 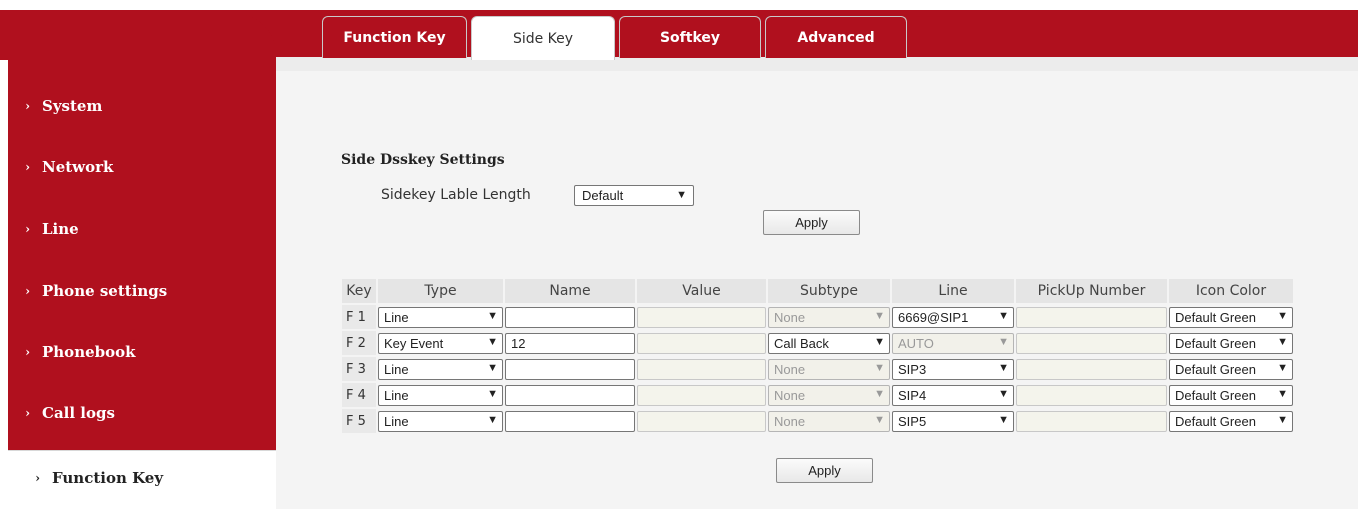 What do you see at coordinates (142, 352) in the screenshot?
I see `sidebar-item-phonebook: › Phonebook` at bounding box center [142, 352].